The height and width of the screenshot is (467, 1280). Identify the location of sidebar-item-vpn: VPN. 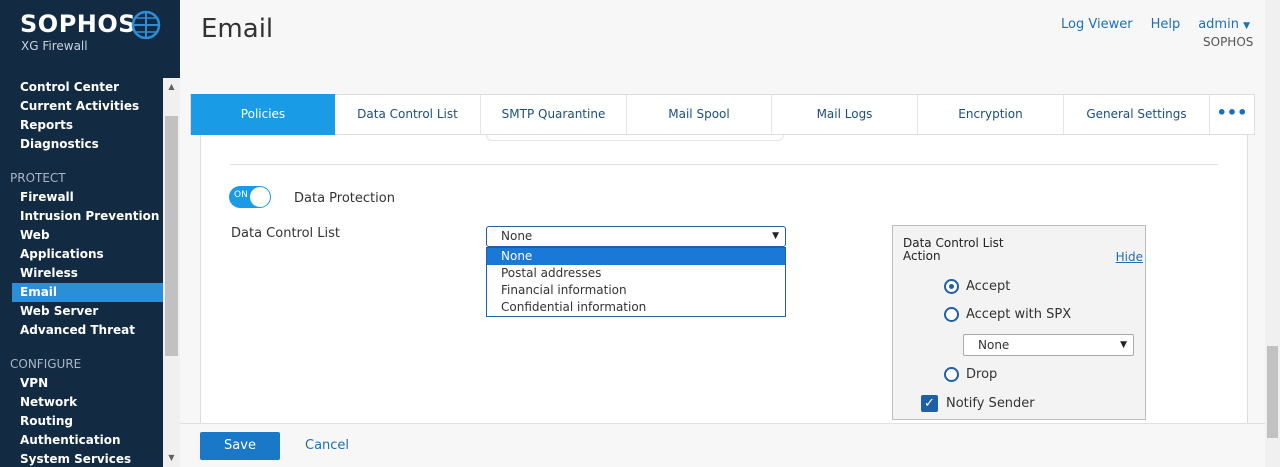
(81, 383).